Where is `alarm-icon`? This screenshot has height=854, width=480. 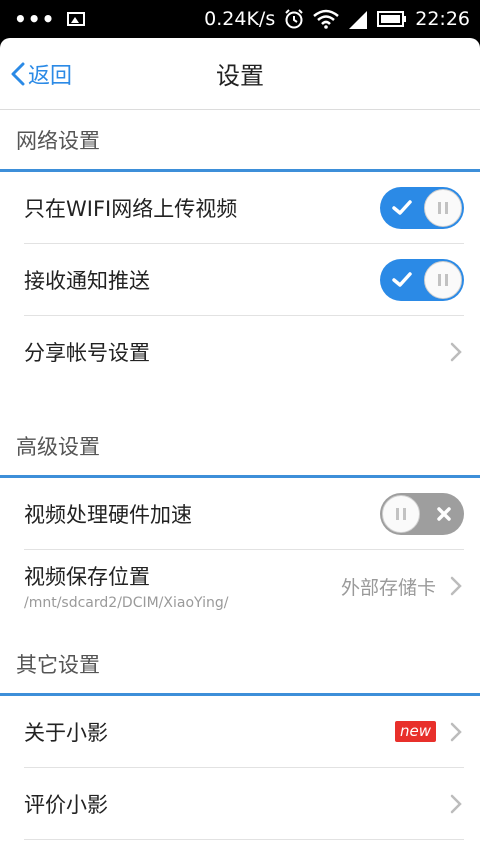 alarm-icon is located at coordinates (294, 19).